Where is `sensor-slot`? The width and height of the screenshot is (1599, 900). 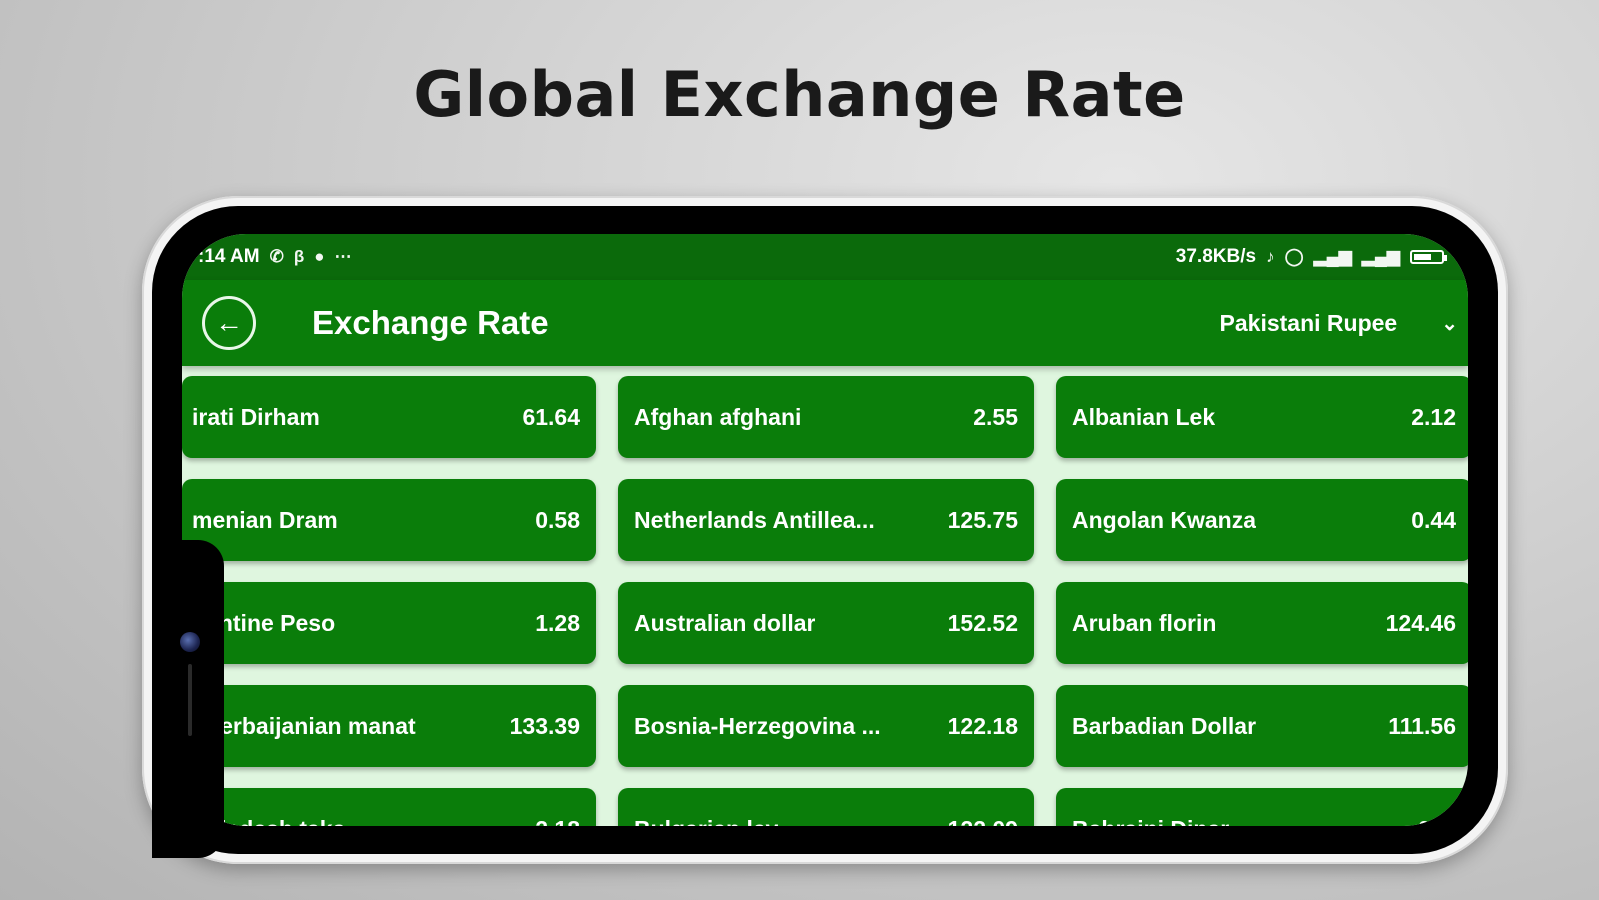
sensor-slot is located at coordinates (190, 700).